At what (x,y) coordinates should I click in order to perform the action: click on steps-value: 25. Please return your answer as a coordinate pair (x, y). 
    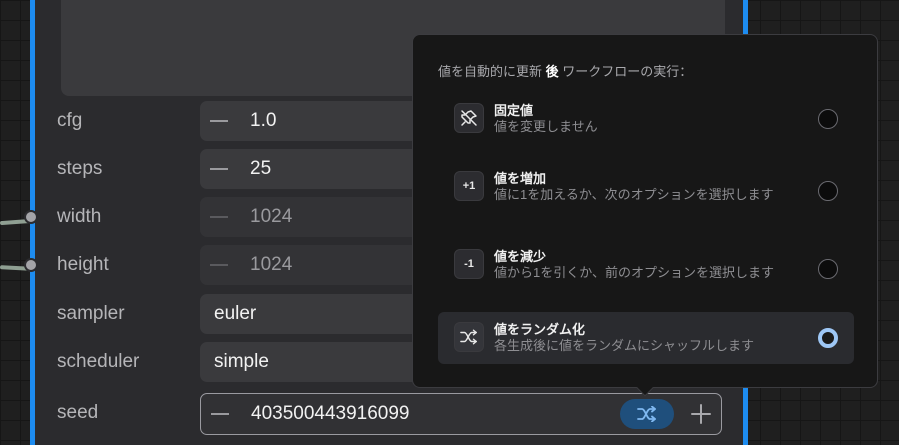
    Looking at the image, I should click on (260, 169).